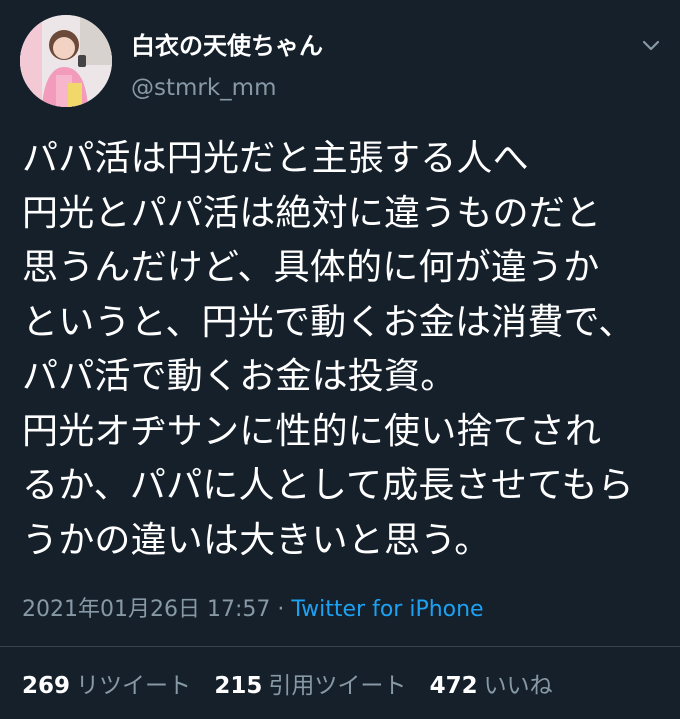  What do you see at coordinates (518, 686) in the screenshot?
I see `likes-label: いいね` at bounding box center [518, 686].